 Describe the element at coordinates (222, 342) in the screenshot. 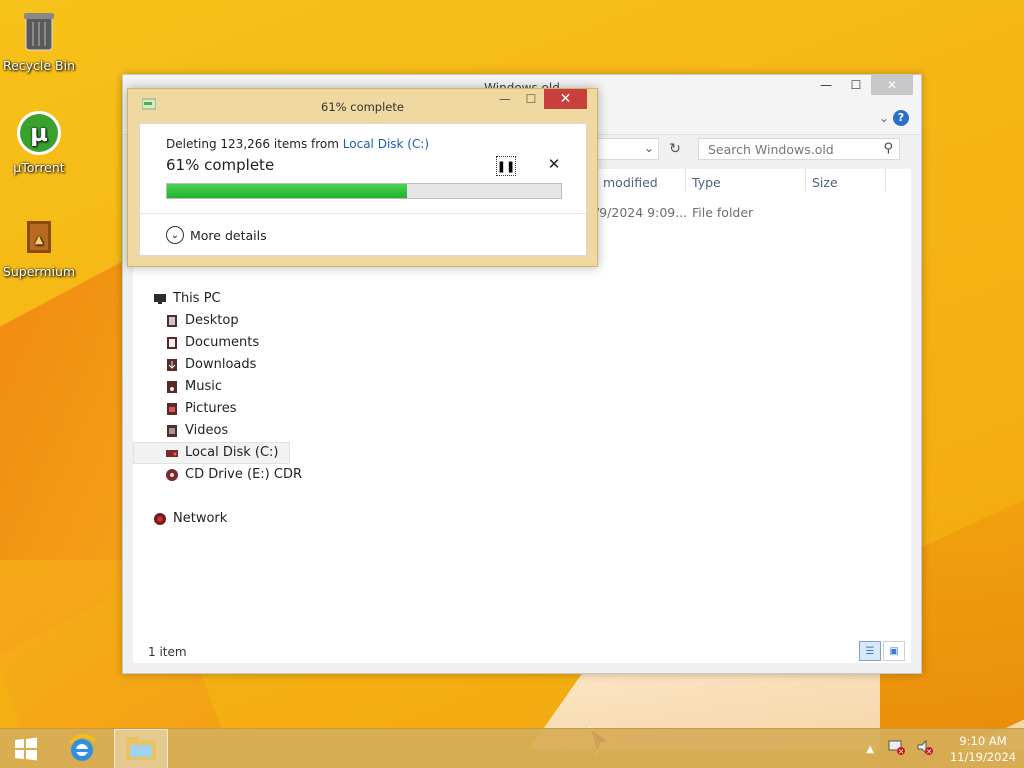

I see `nav-label: Documents` at that location.